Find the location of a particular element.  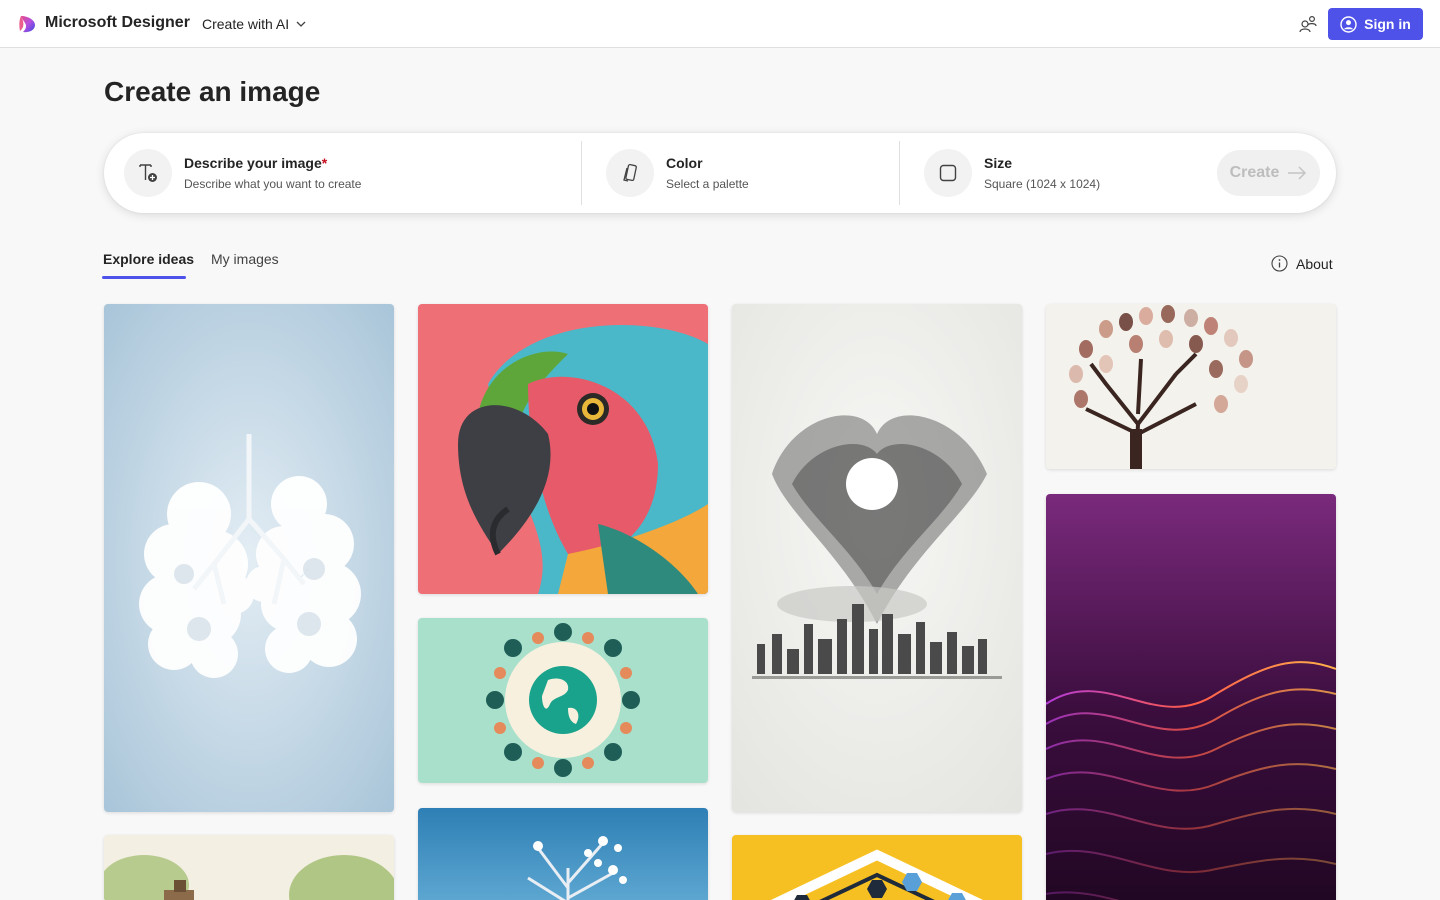

text-add-icon is located at coordinates (148, 173).